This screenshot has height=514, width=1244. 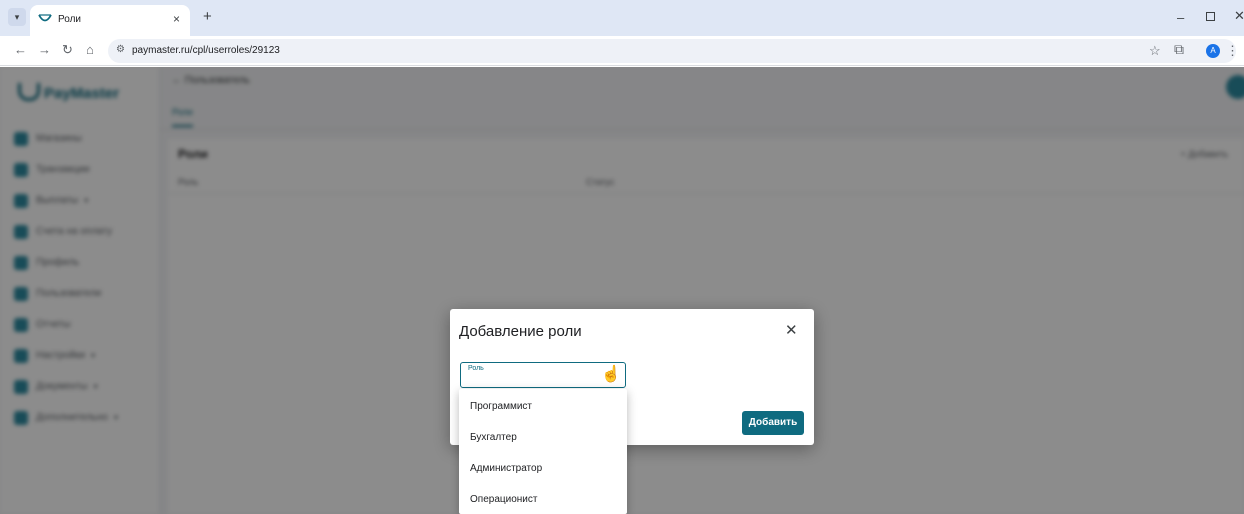 I want to click on hand-cursor-icon: ☝, so click(x=611, y=374).